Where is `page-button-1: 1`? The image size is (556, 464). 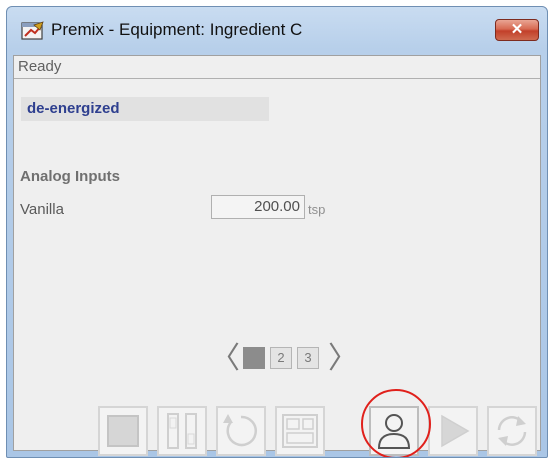 page-button-1: 1 is located at coordinates (254, 358).